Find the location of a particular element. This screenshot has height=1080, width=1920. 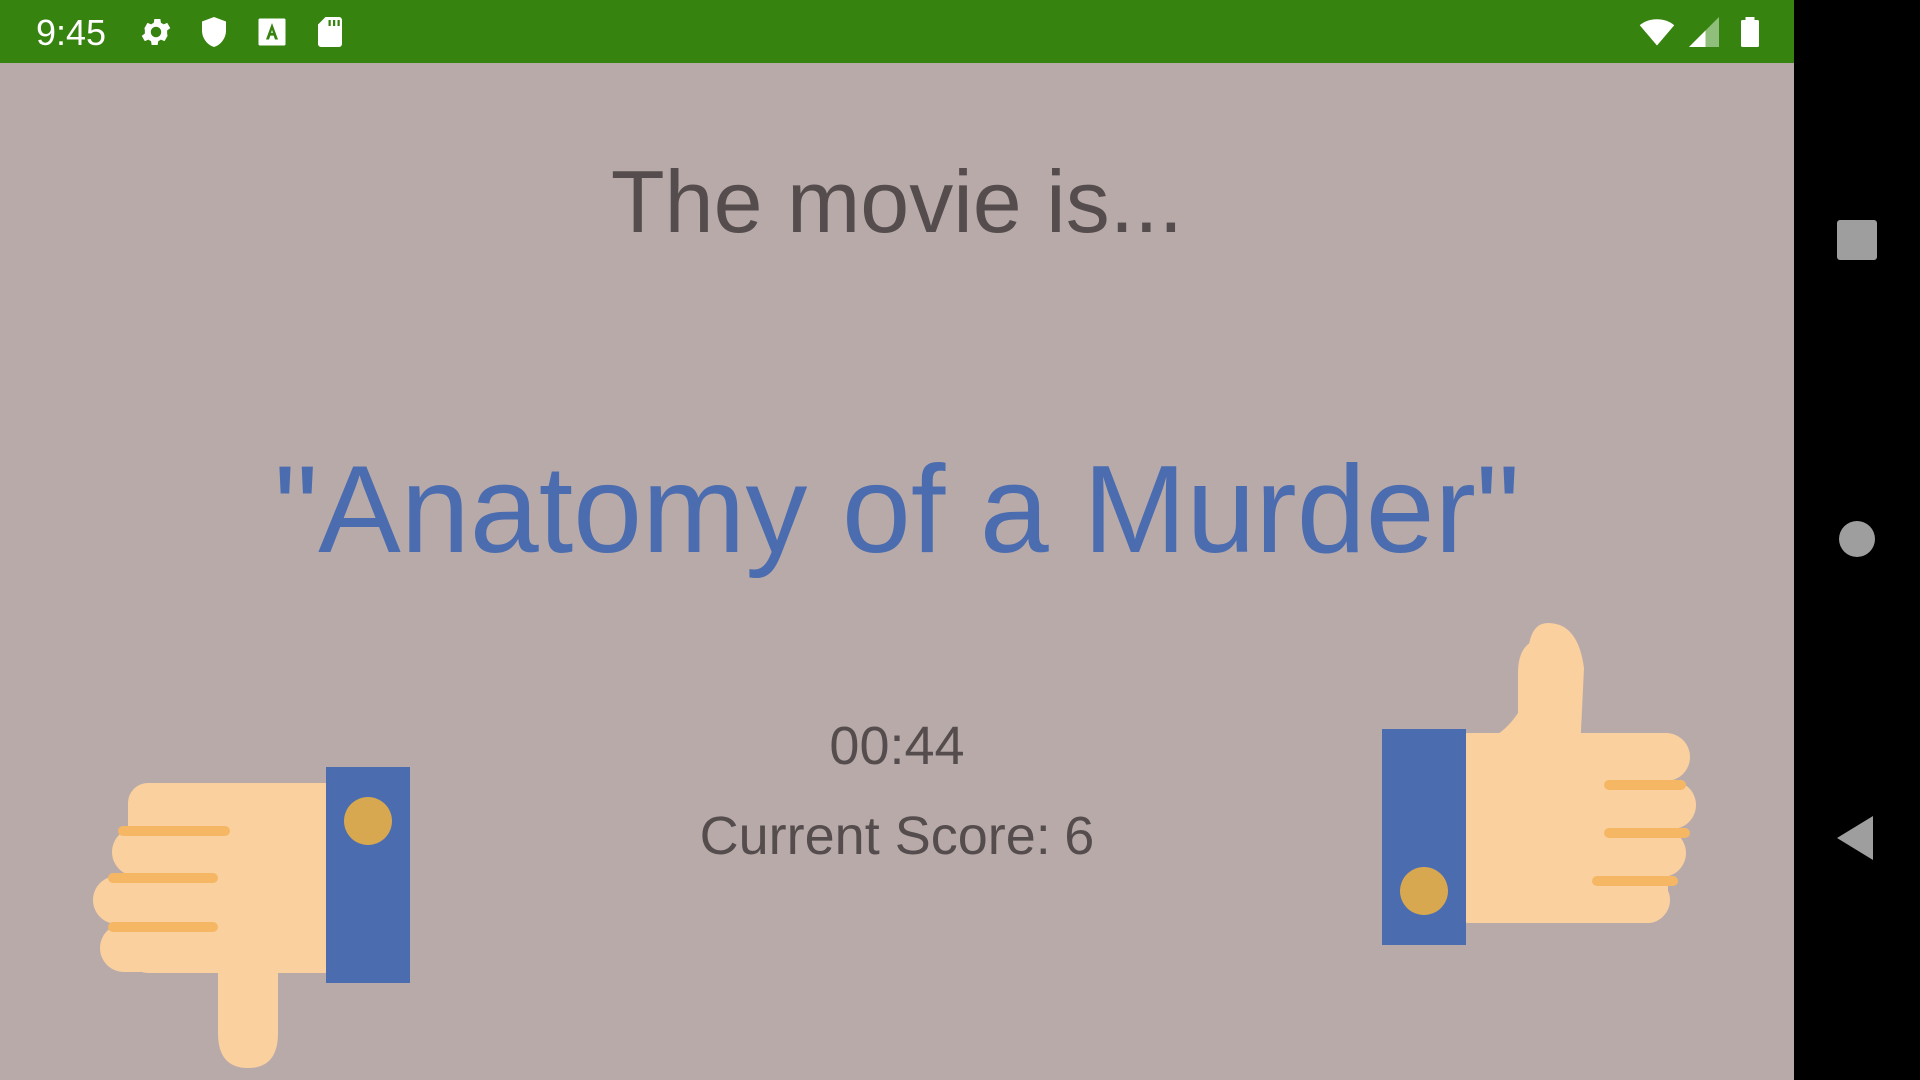

navigation-bar is located at coordinates (1857, 540).